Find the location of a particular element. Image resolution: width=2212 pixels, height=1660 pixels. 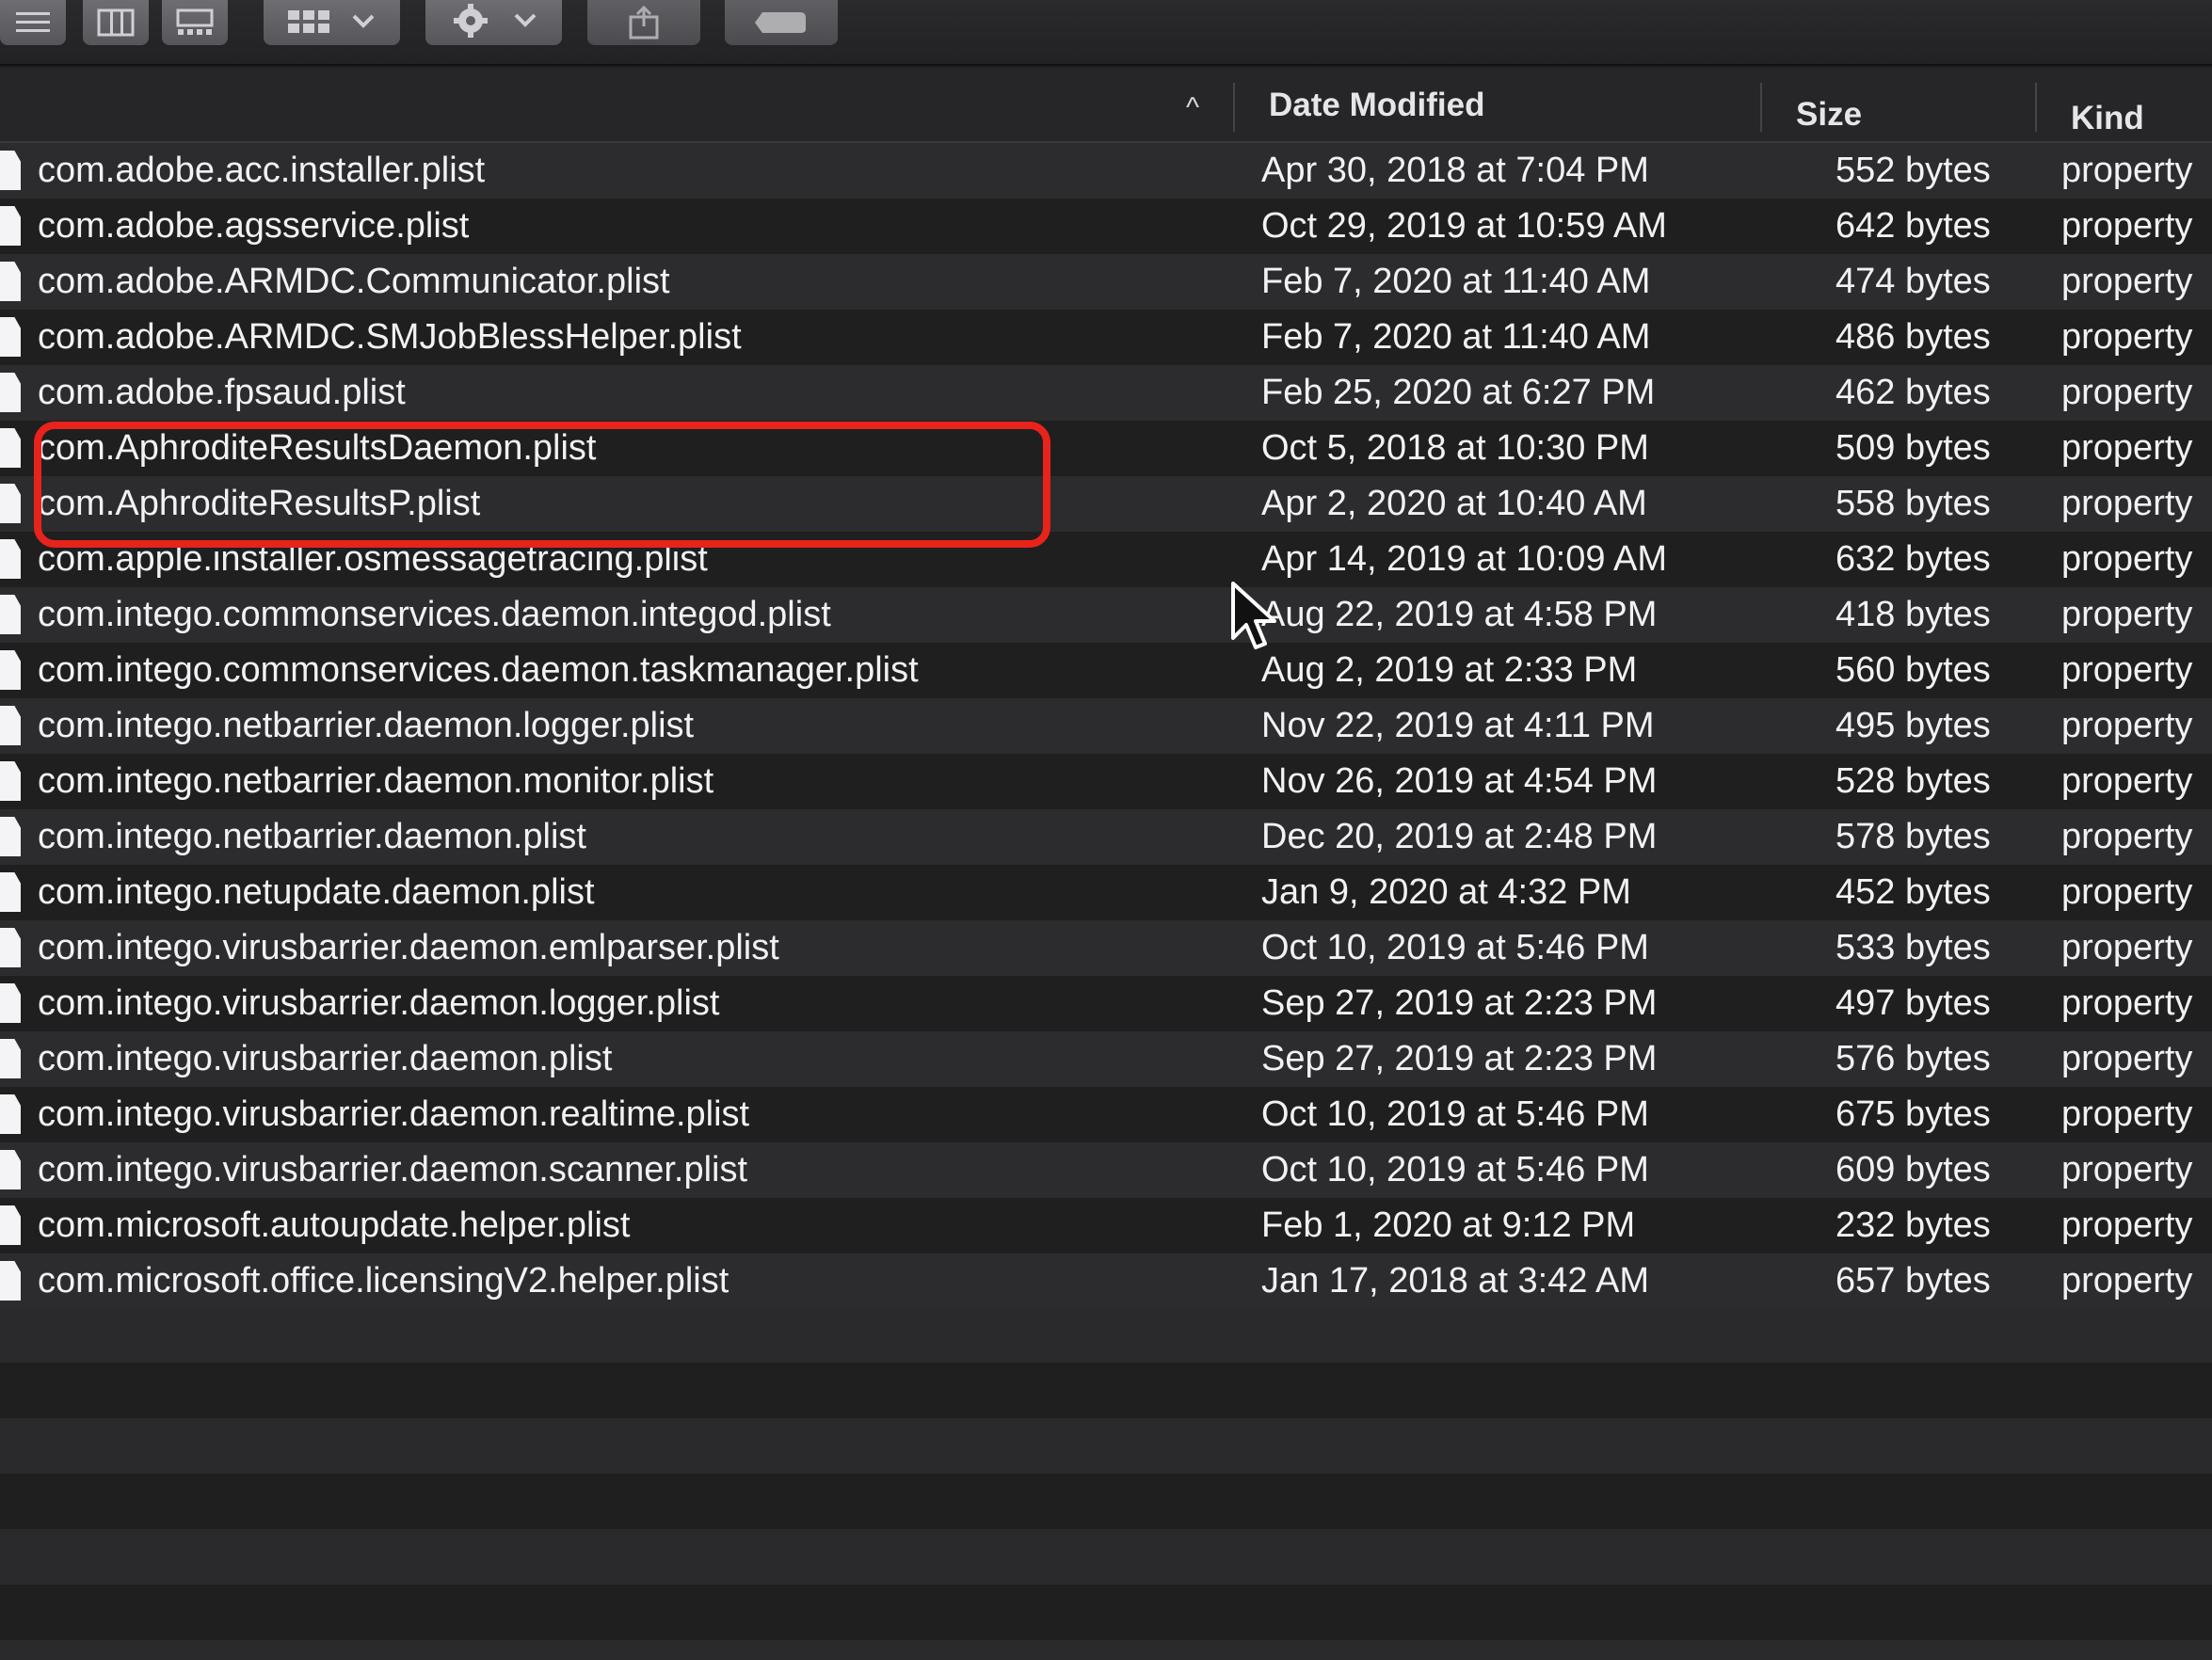

file-date-modified: Oct 10, 2019 at 5:46 PM is located at coordinates (1455, 1169).